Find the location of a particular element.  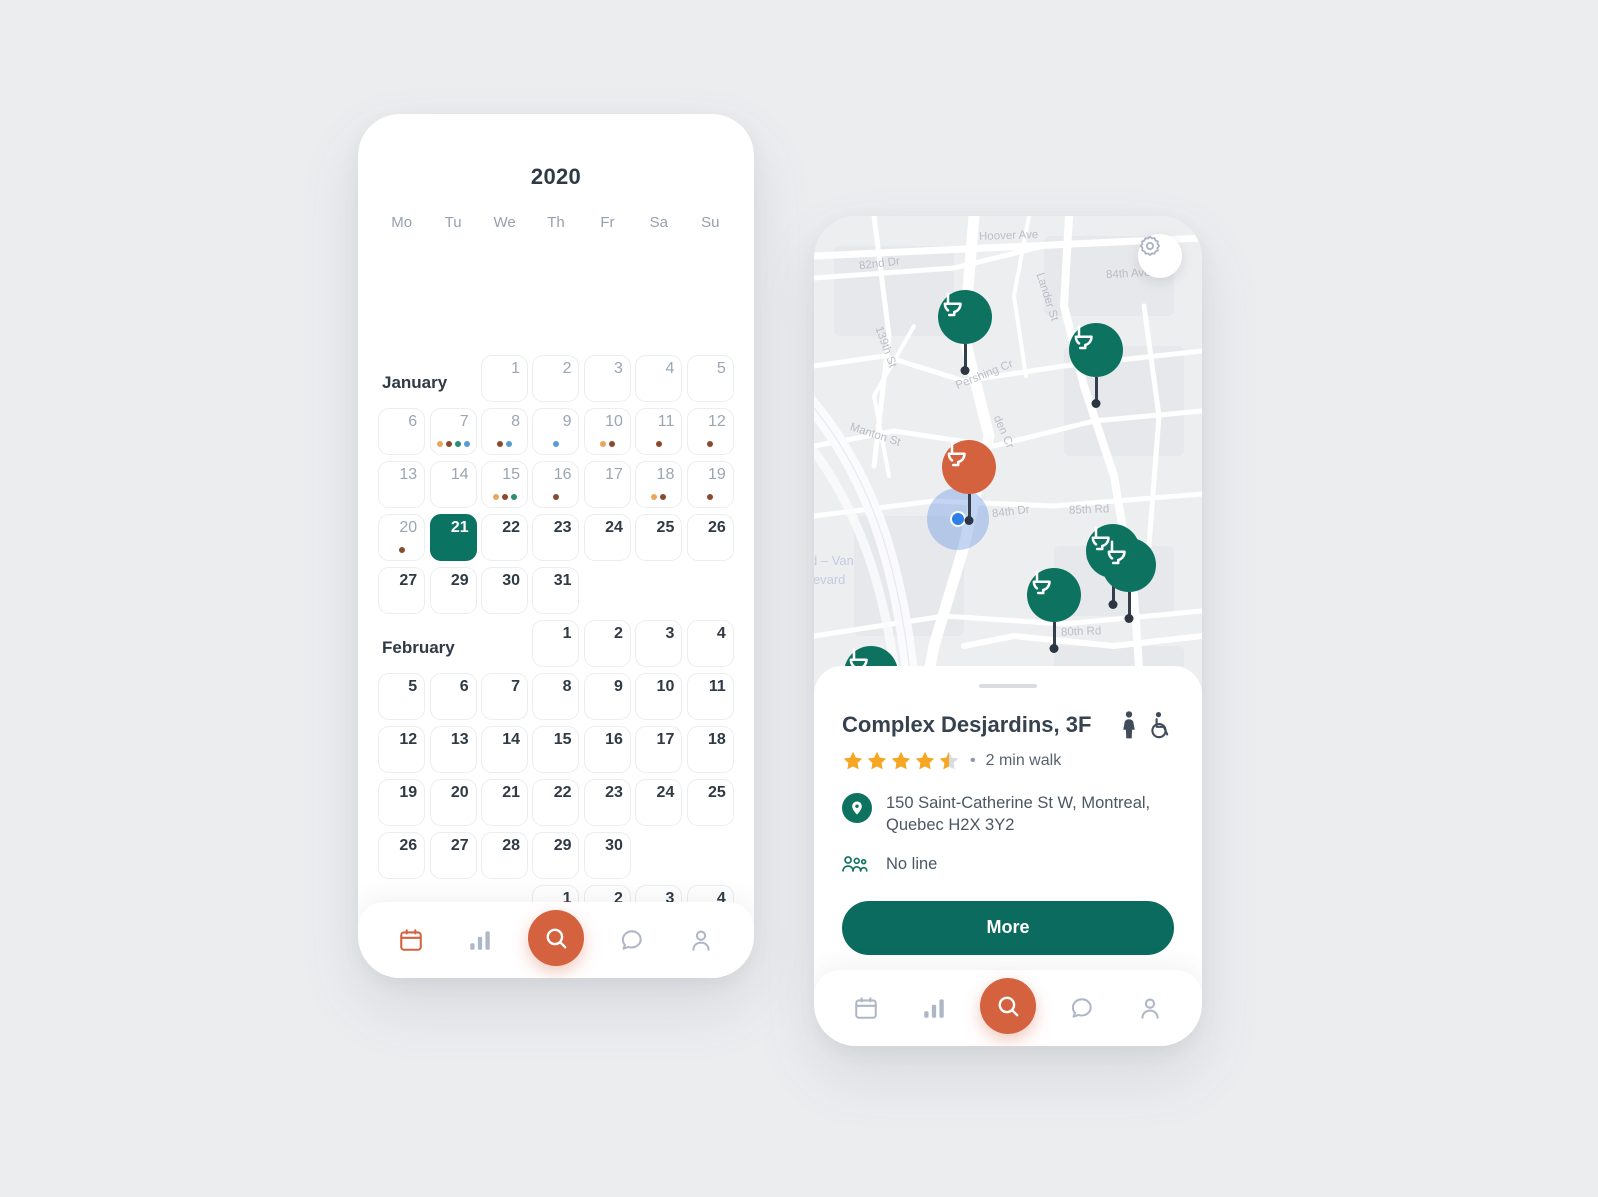

day-number: 14 is located at coordinates (459, 474).